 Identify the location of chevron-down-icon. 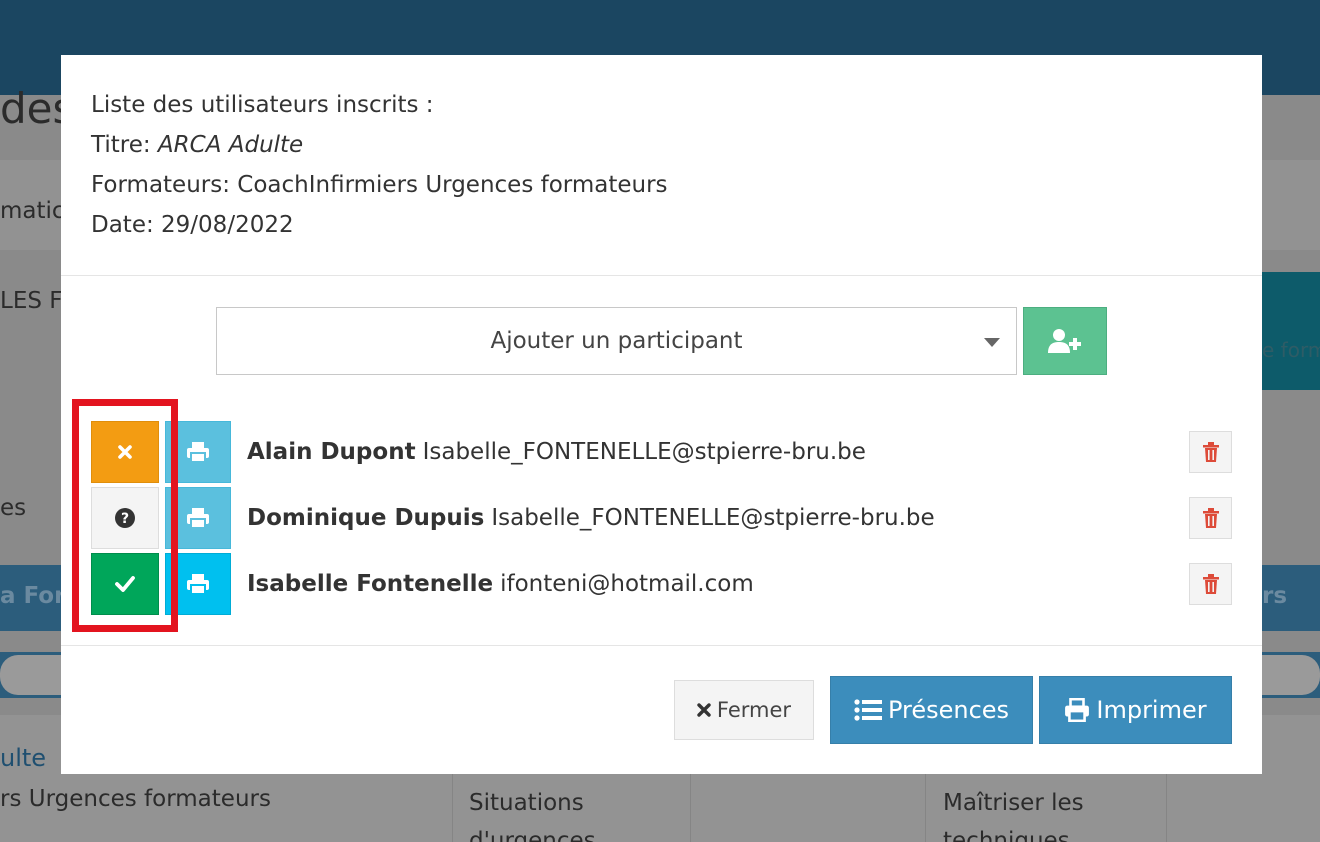
(992, 342).